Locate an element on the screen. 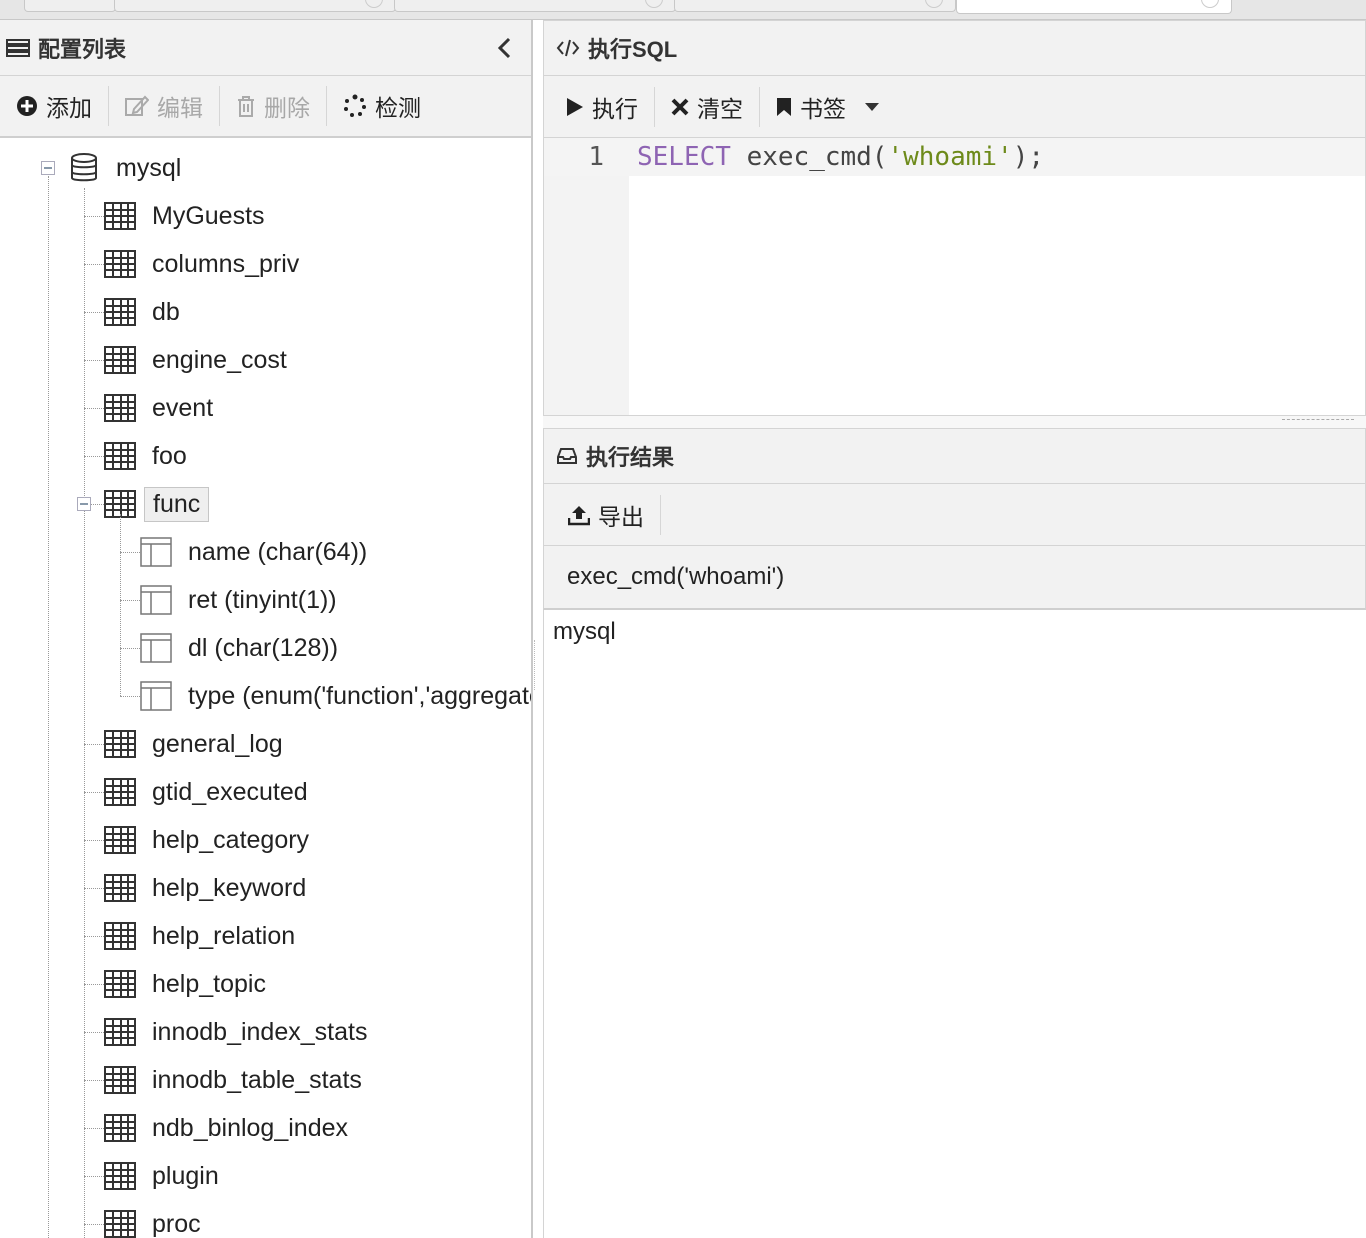  tree-node-table: innodb_table_stats is located at coordinates (237, 1080).